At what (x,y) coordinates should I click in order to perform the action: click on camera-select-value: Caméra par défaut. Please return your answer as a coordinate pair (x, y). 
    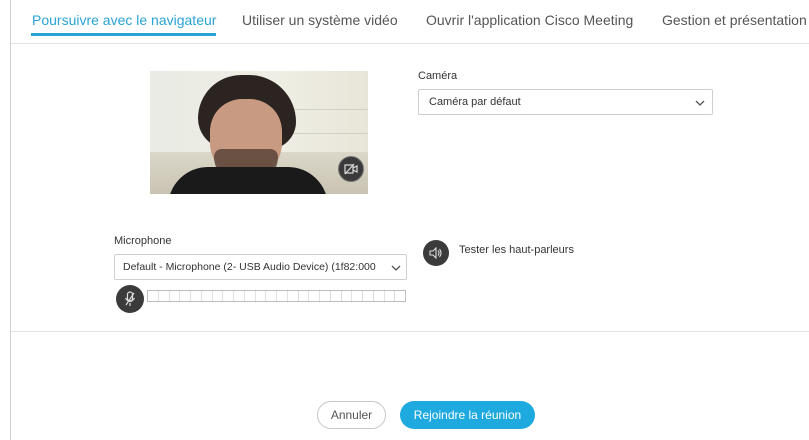
    Looking at the image, I should click on (475, 102).